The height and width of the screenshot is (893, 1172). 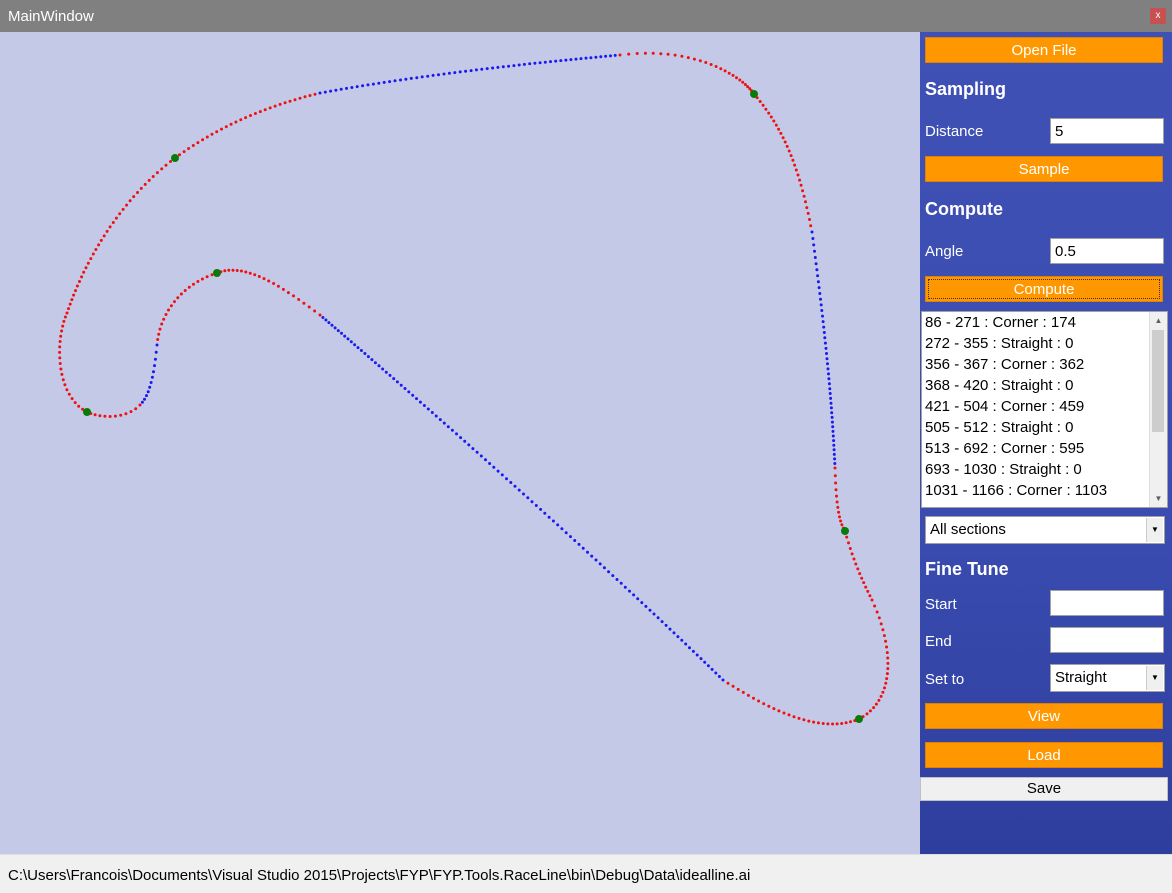 What do you see at coordinates (1107, 640) in the screenshot?
I see `end-input` at bounding box center [1107, 640].